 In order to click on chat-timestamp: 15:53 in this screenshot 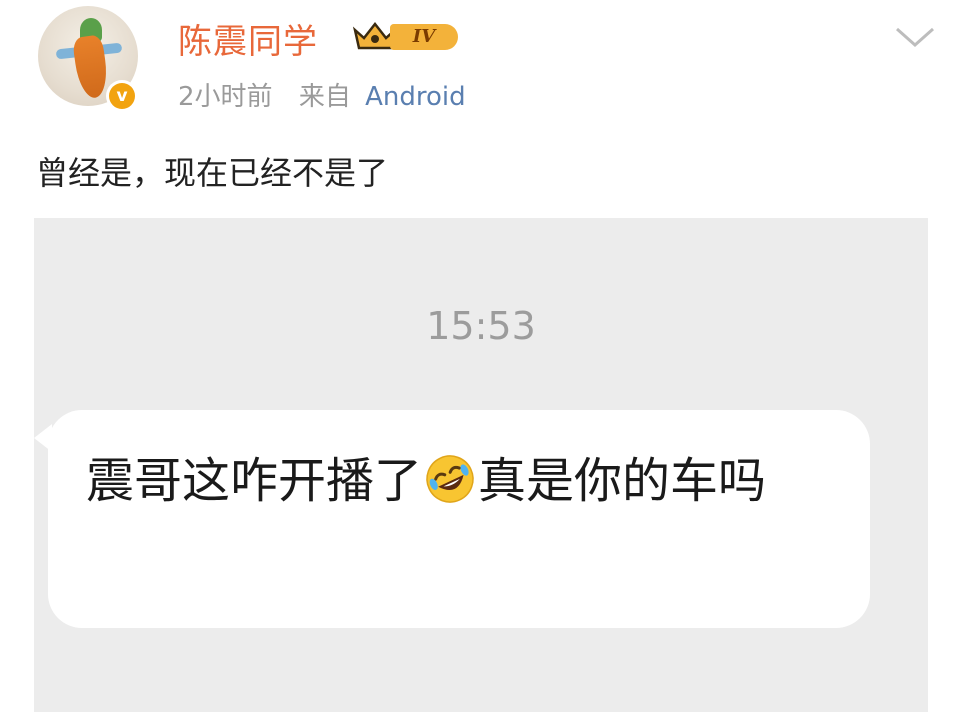, I will do `click(481, 326)`.